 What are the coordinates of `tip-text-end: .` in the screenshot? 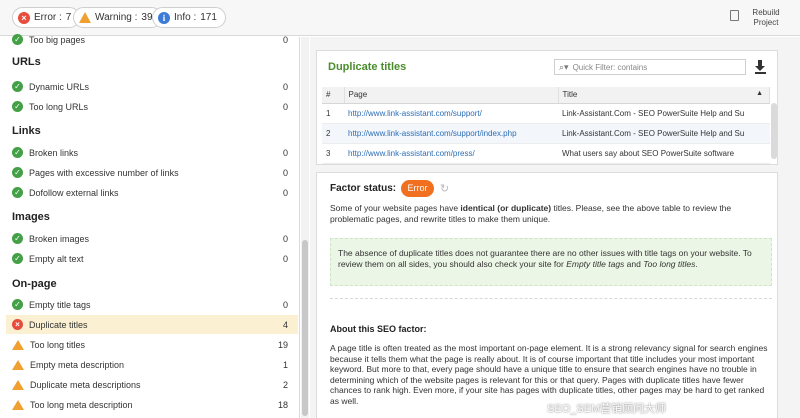 It's located at (696, 264).